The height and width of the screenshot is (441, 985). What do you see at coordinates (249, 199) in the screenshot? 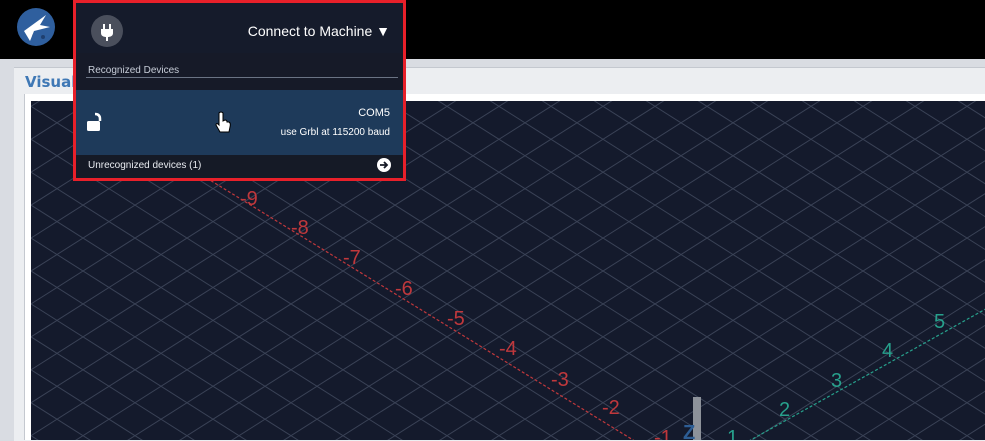
I see `x-axis-tick-label: -9` at bounding box center [249, 199].